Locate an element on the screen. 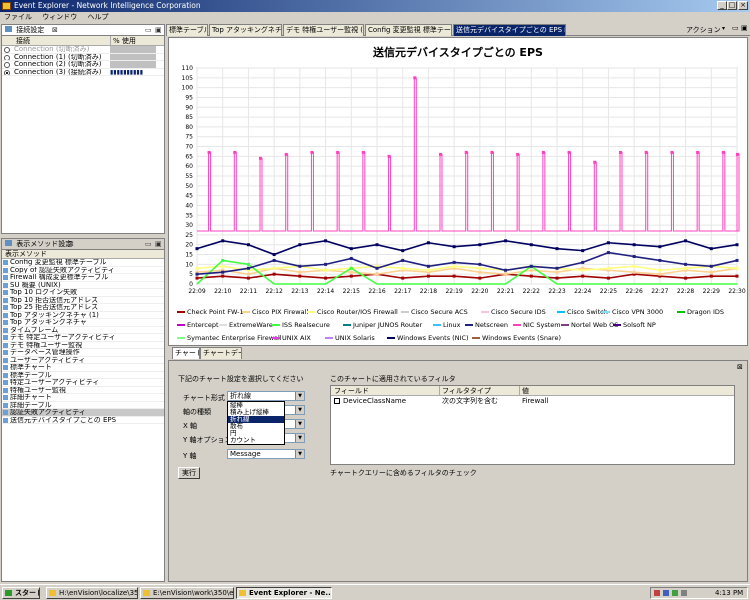 This screenshot has width=750, height=600. x-tick-label: 22:19 is located at coordinates (453, 291).